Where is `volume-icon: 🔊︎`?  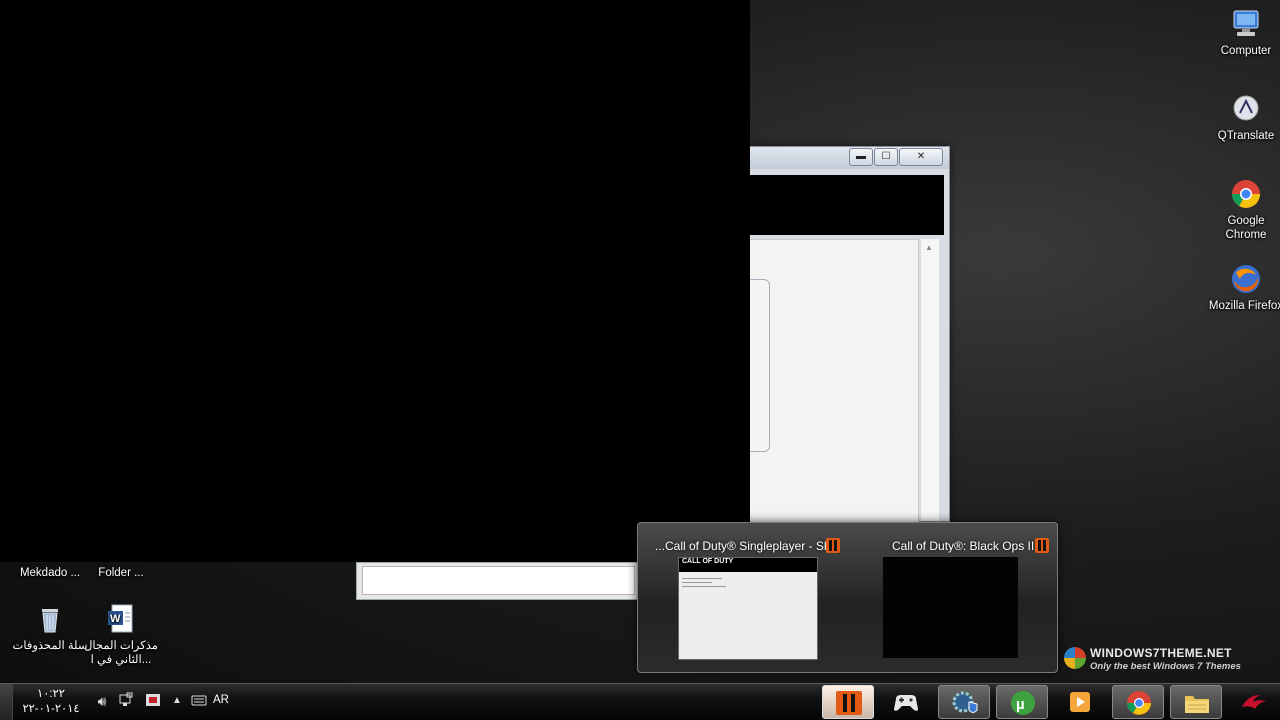 volume-icon: 🔊︎ is located at coordinates (102, 701).